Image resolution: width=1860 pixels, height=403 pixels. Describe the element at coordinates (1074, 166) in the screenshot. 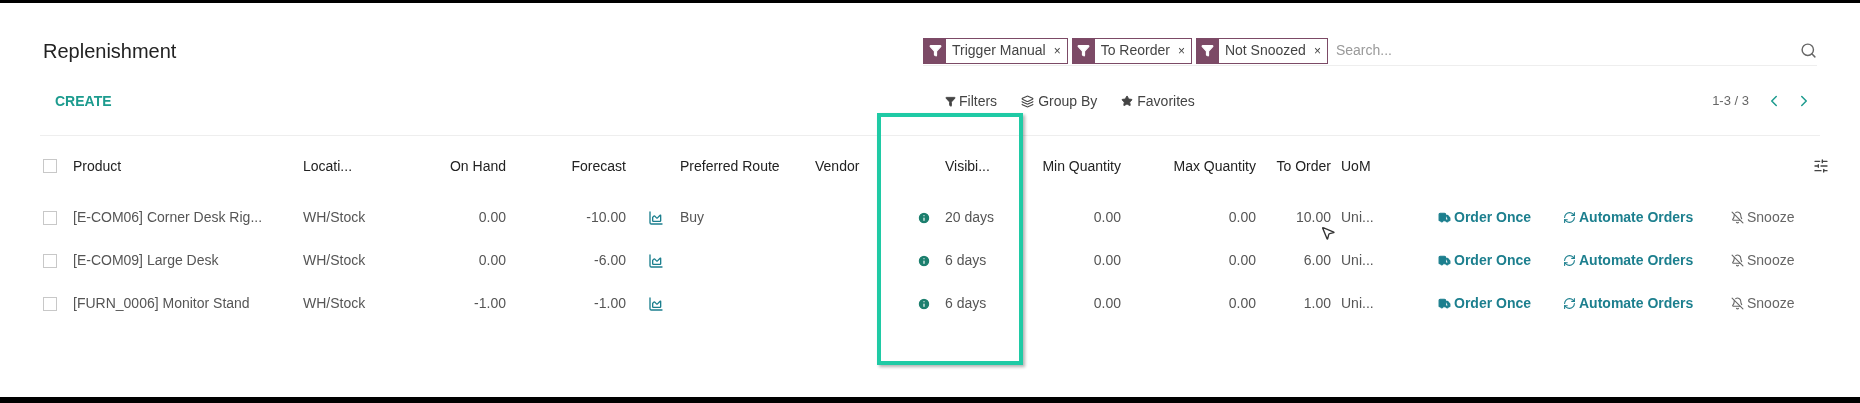

I see `column-header: Min Quantity` at that location.